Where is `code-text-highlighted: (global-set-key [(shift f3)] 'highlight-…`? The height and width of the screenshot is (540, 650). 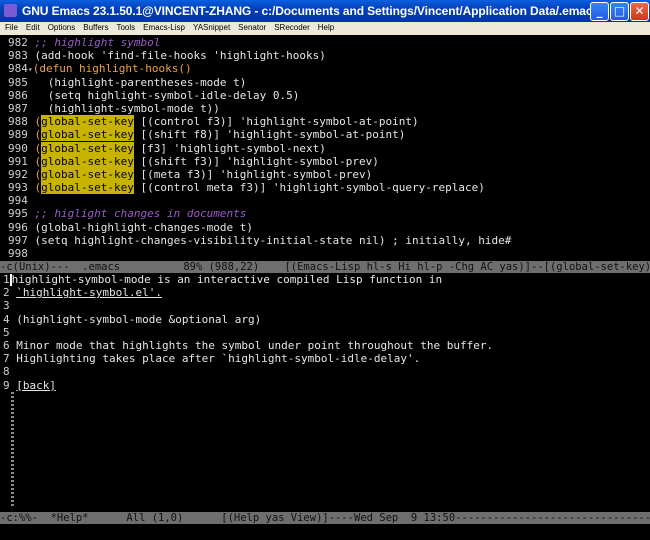
code-text-highlighted: (global-set-key [(shift f3)] 'highlight-… is located at coordinates (206, 161).